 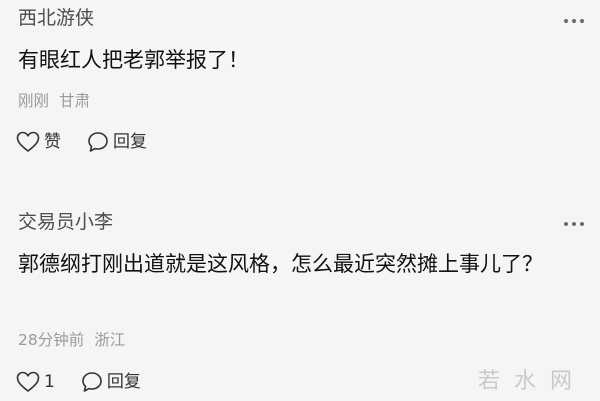 I want to click on heart-icon, so click(x=28, y=381).